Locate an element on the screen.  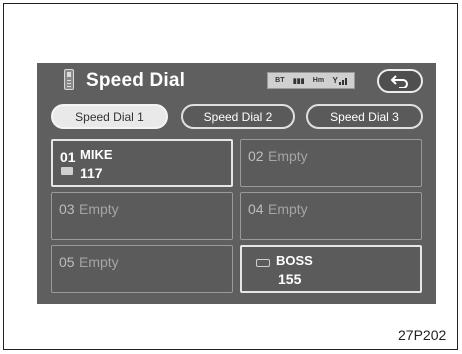
status-indicator: BT ▮▮▮ Hm Y is located at coordinates (311, 80).